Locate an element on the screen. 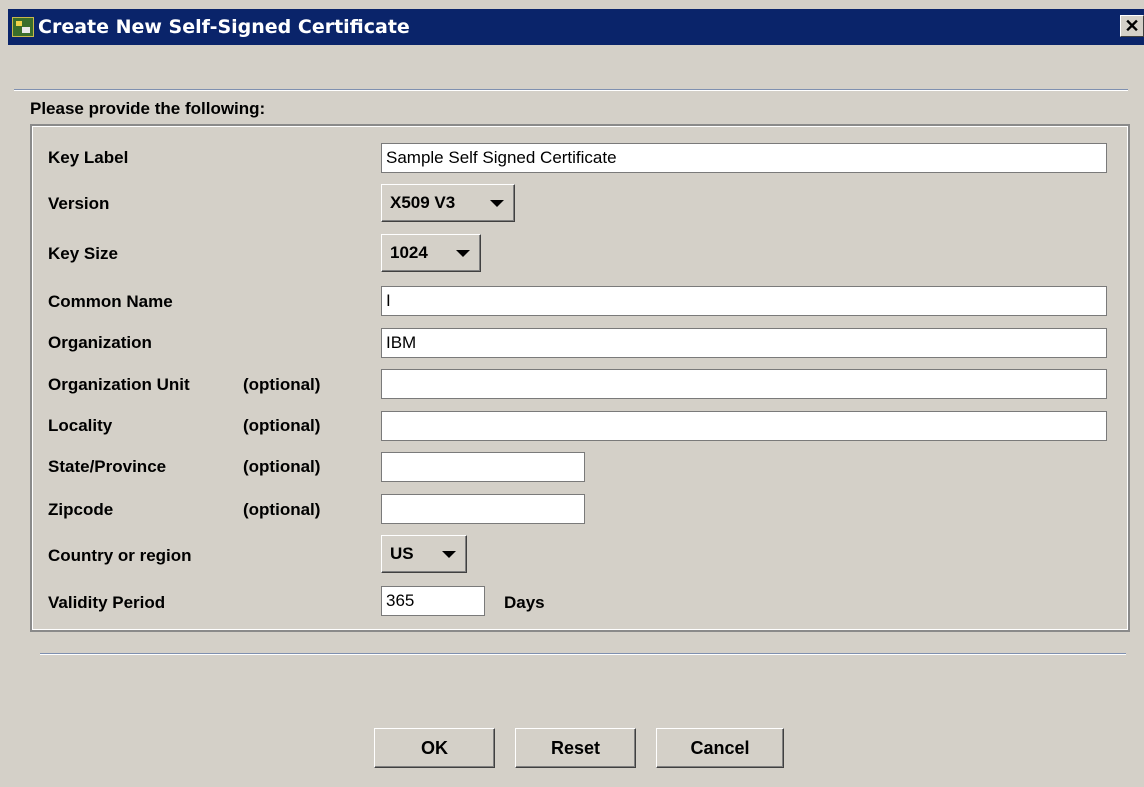 The width and height of the screenshot is (1144, 787). locality-input is located at coordinates (744, 426).